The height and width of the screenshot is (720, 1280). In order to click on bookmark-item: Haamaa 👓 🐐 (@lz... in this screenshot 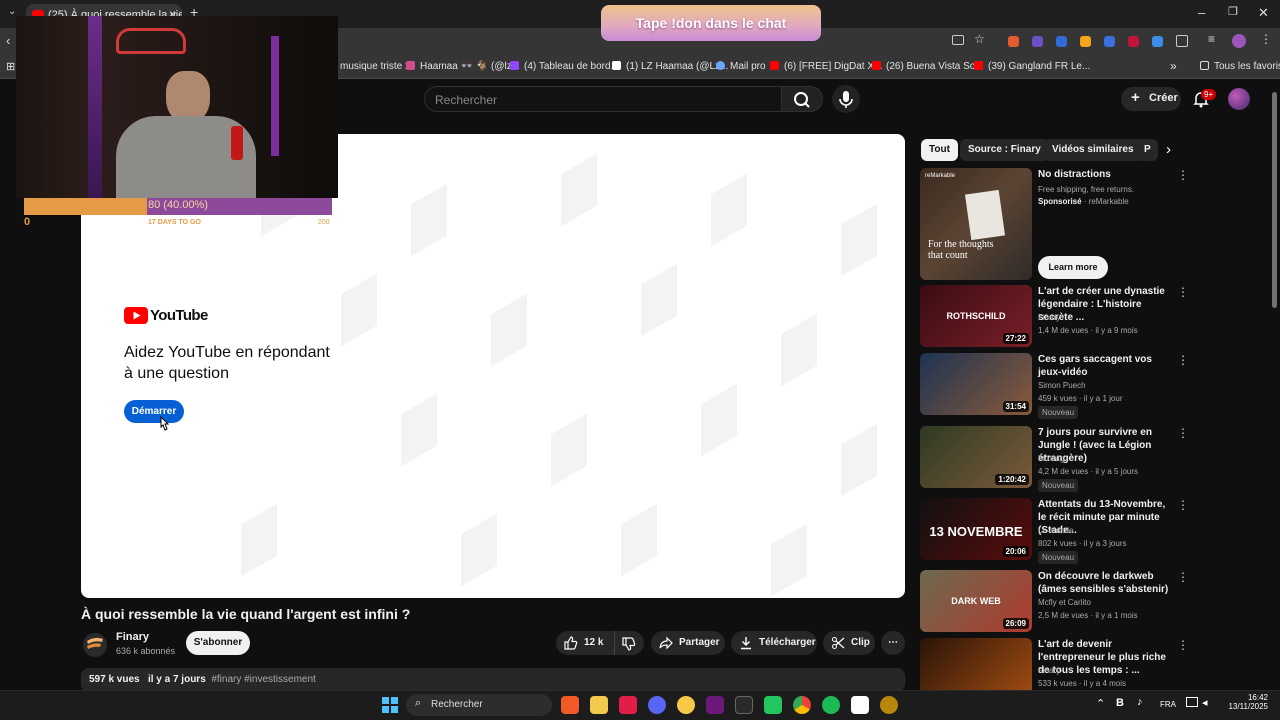, I will do `click(463, 66)`.